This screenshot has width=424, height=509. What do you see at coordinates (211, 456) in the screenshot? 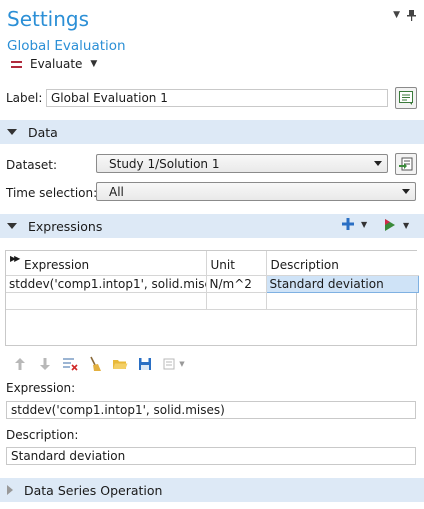
I see `description-input: Standard deviation` at bounding box center [211, 456].